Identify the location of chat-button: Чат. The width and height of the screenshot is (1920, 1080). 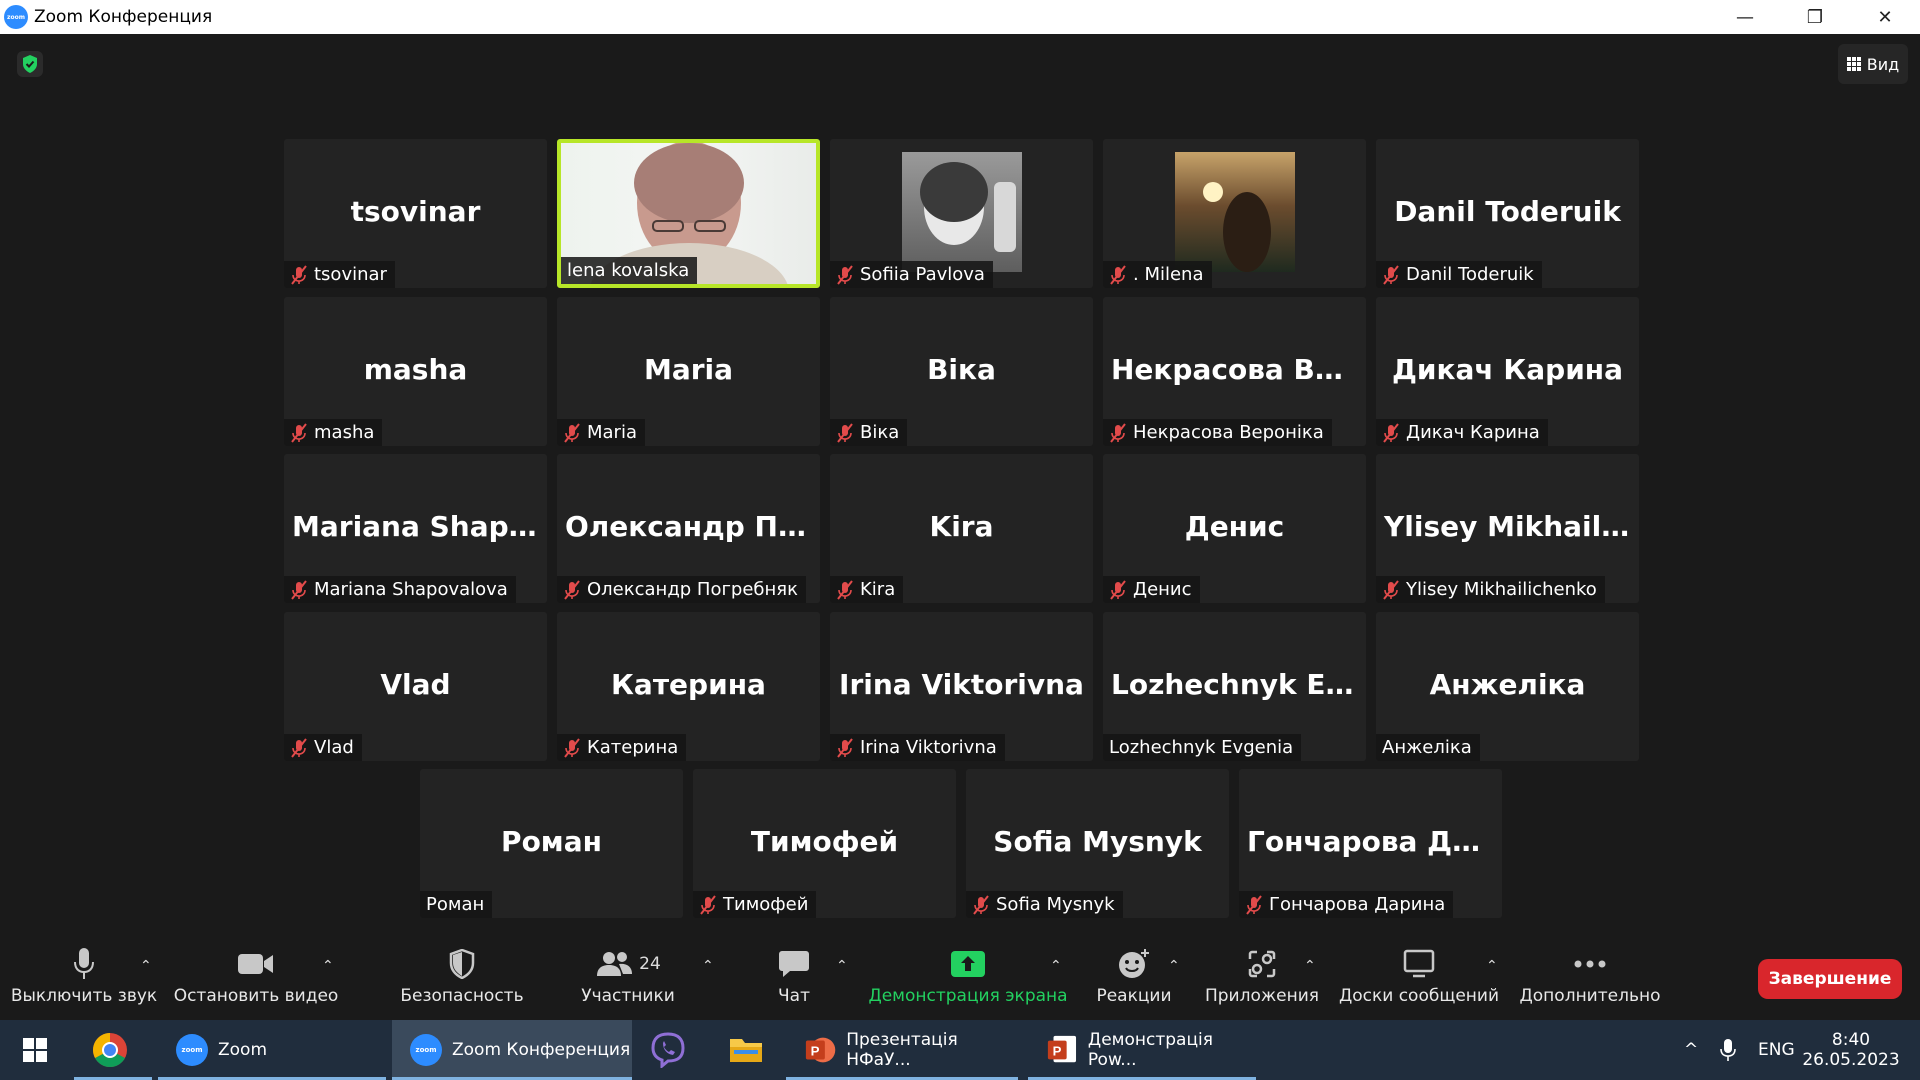
(794, 981).